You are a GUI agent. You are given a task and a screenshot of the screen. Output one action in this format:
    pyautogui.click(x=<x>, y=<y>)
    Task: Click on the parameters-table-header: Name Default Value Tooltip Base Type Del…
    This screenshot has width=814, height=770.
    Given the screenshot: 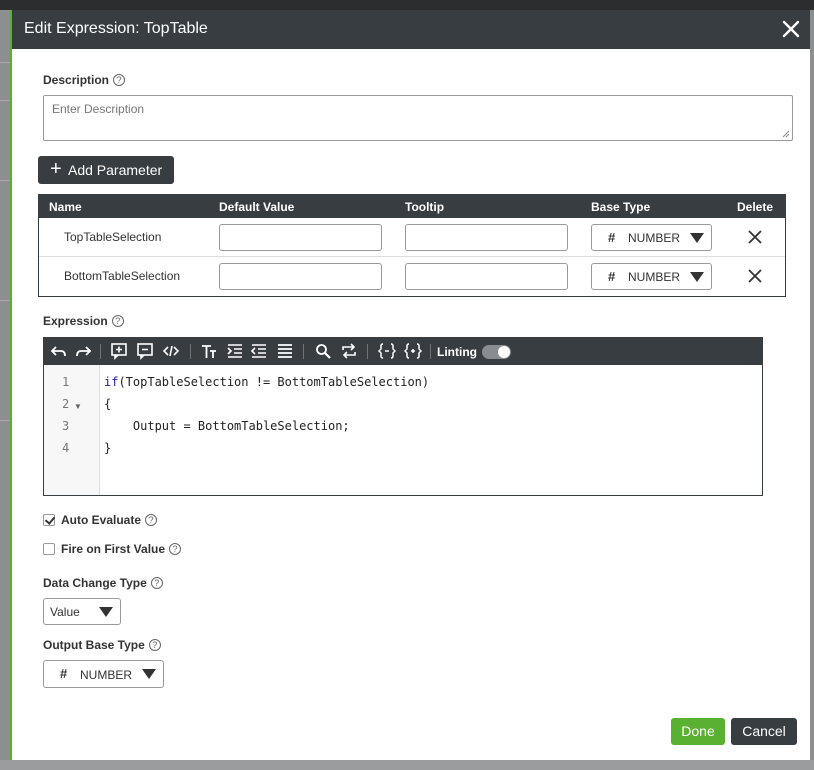 What is the action you would take?
    pyautogui.click(x=412, y=206)
    